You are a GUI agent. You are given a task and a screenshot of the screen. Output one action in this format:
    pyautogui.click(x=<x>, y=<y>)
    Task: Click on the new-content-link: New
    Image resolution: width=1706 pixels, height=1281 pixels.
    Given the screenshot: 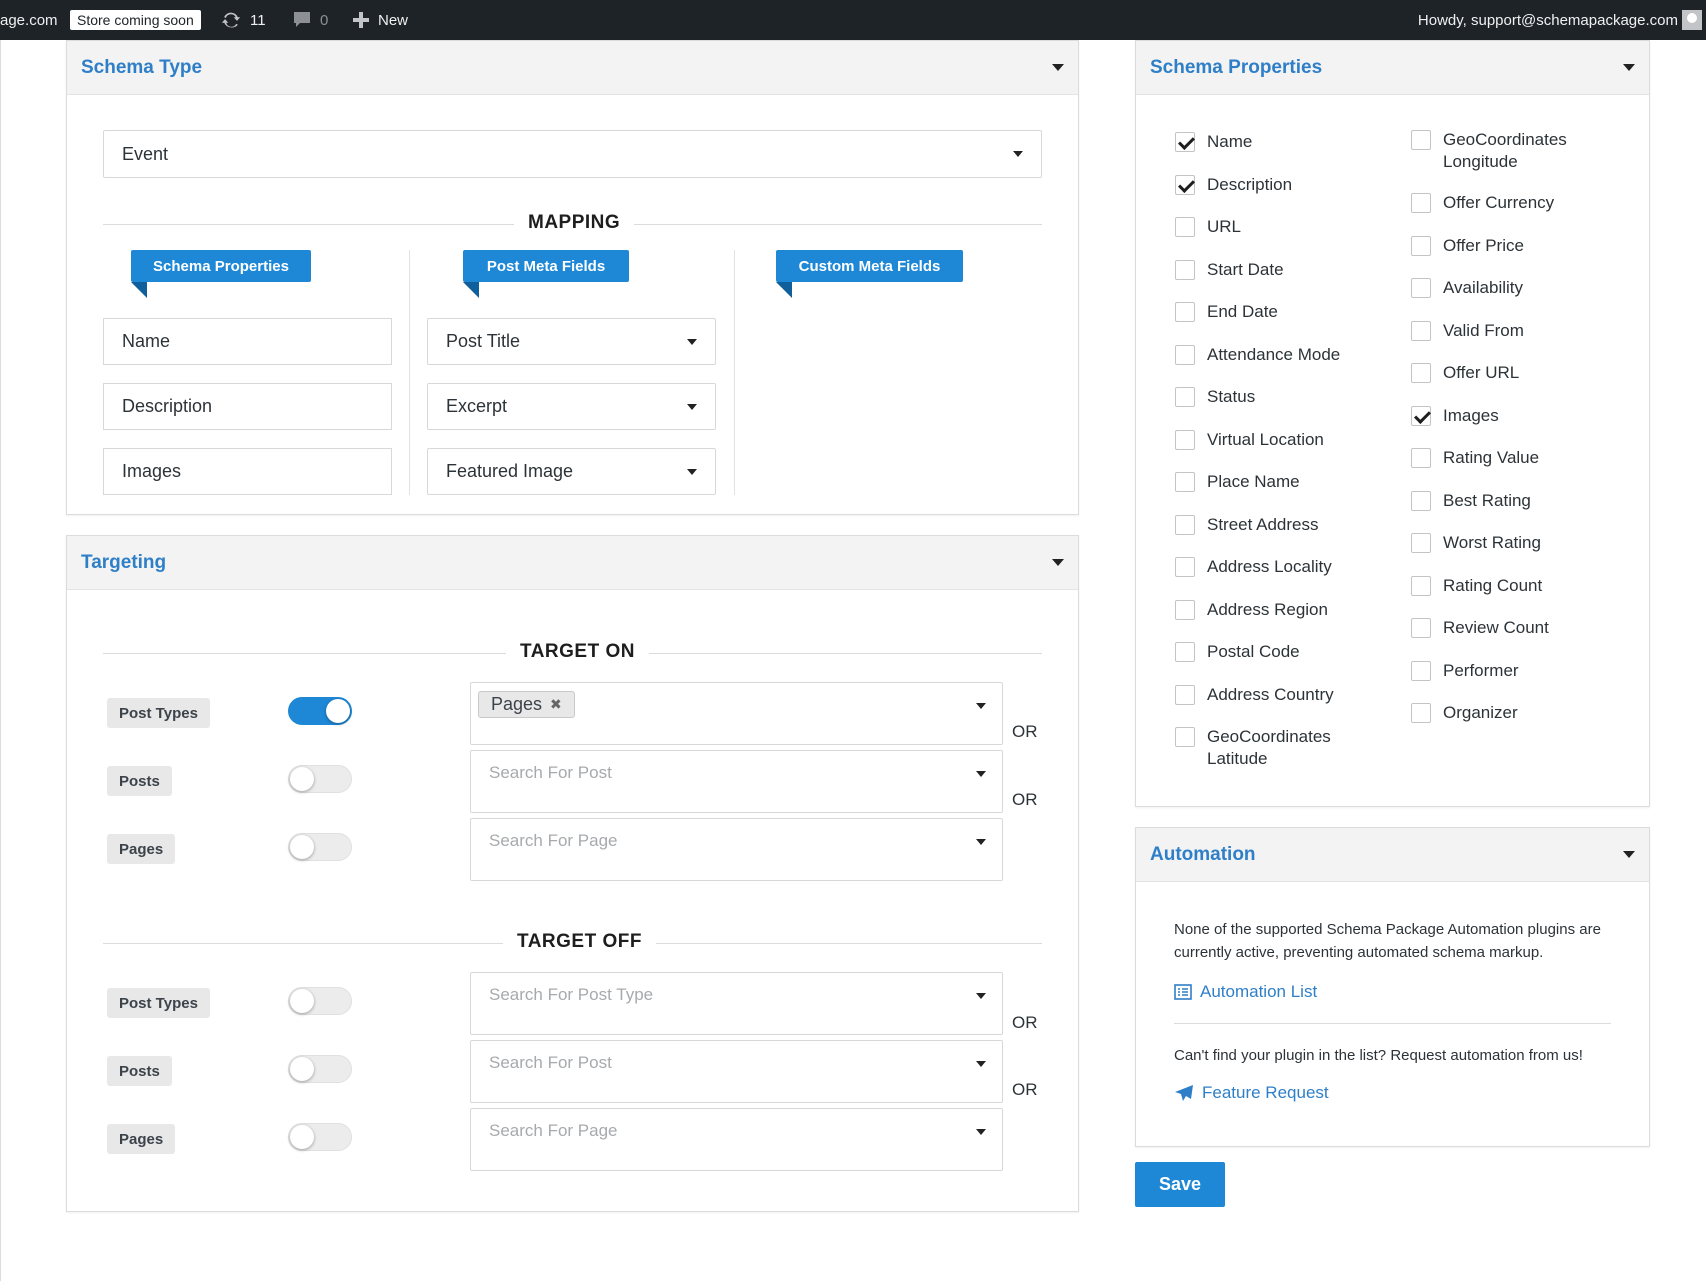 What is the action you would take?
    pyautogui.click(x=380, y=20)
    